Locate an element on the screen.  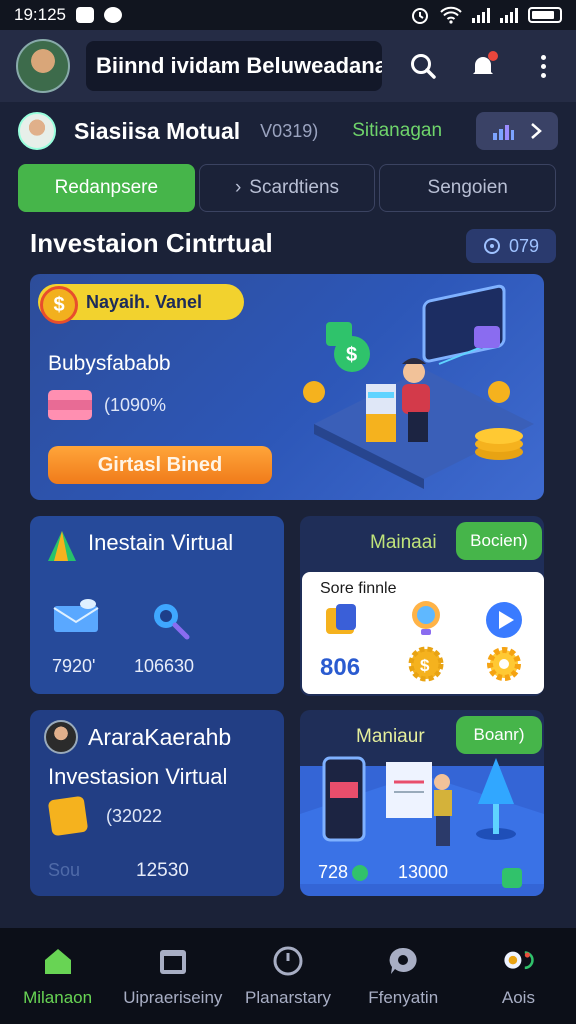
status-time: 19:125 is located at coordinates (40, 14).